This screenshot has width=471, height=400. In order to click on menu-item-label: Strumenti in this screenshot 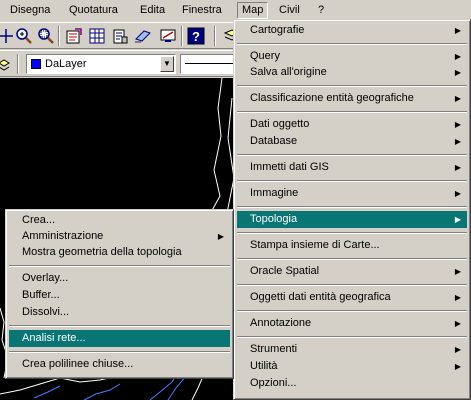, I will do `click(274, 349)`.